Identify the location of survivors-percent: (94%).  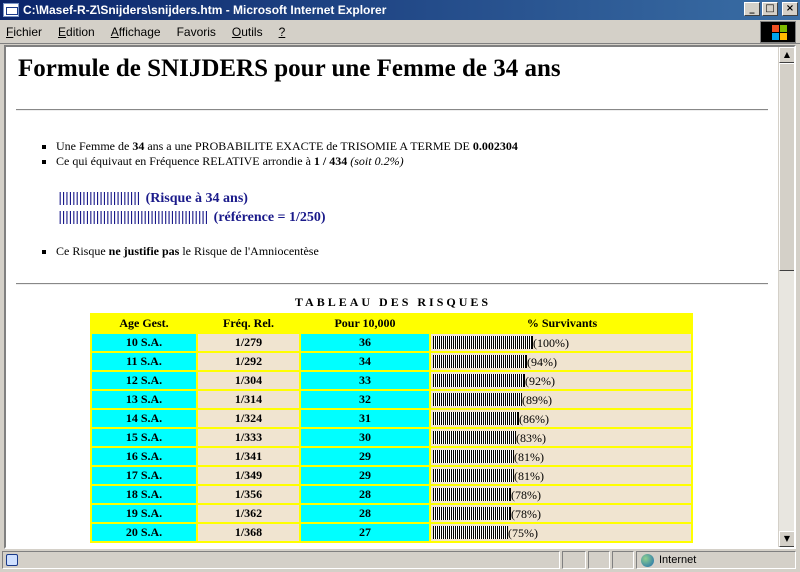
(542, 361).